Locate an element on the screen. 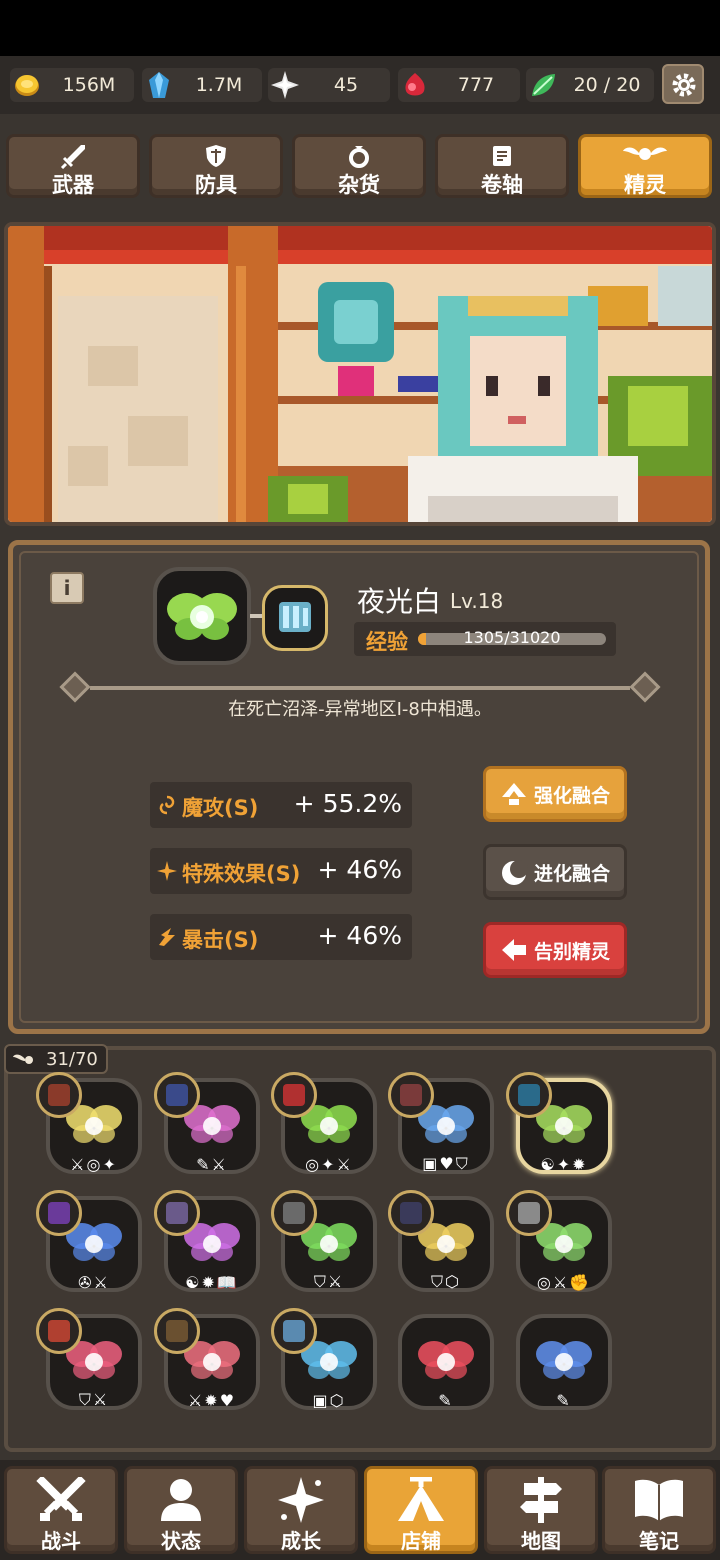  tab-label: 精灵 is located at coordinates (645, 185).